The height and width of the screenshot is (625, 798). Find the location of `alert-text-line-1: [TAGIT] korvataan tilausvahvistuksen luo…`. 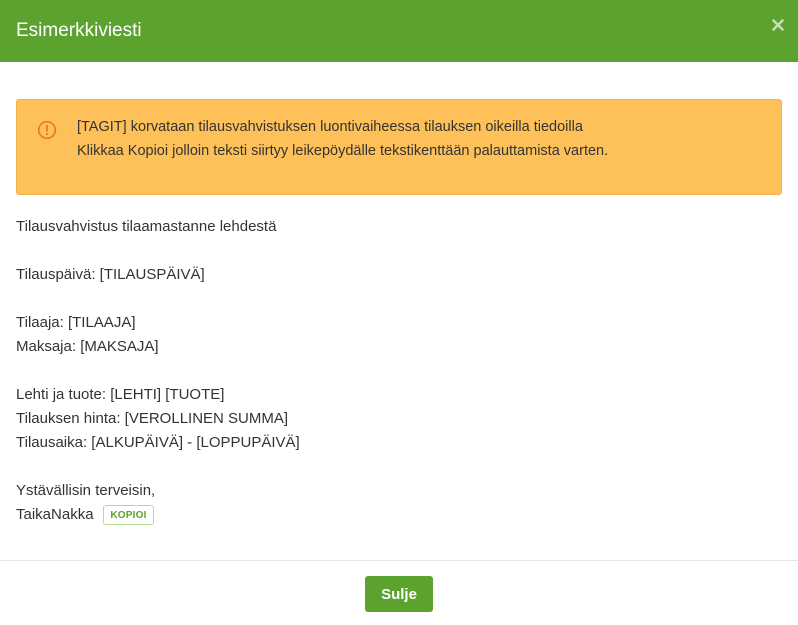

alert-text-line-1: [TAGIT] korvataan tilausvahvistuksen luo… is located at coordinates (330, 127).